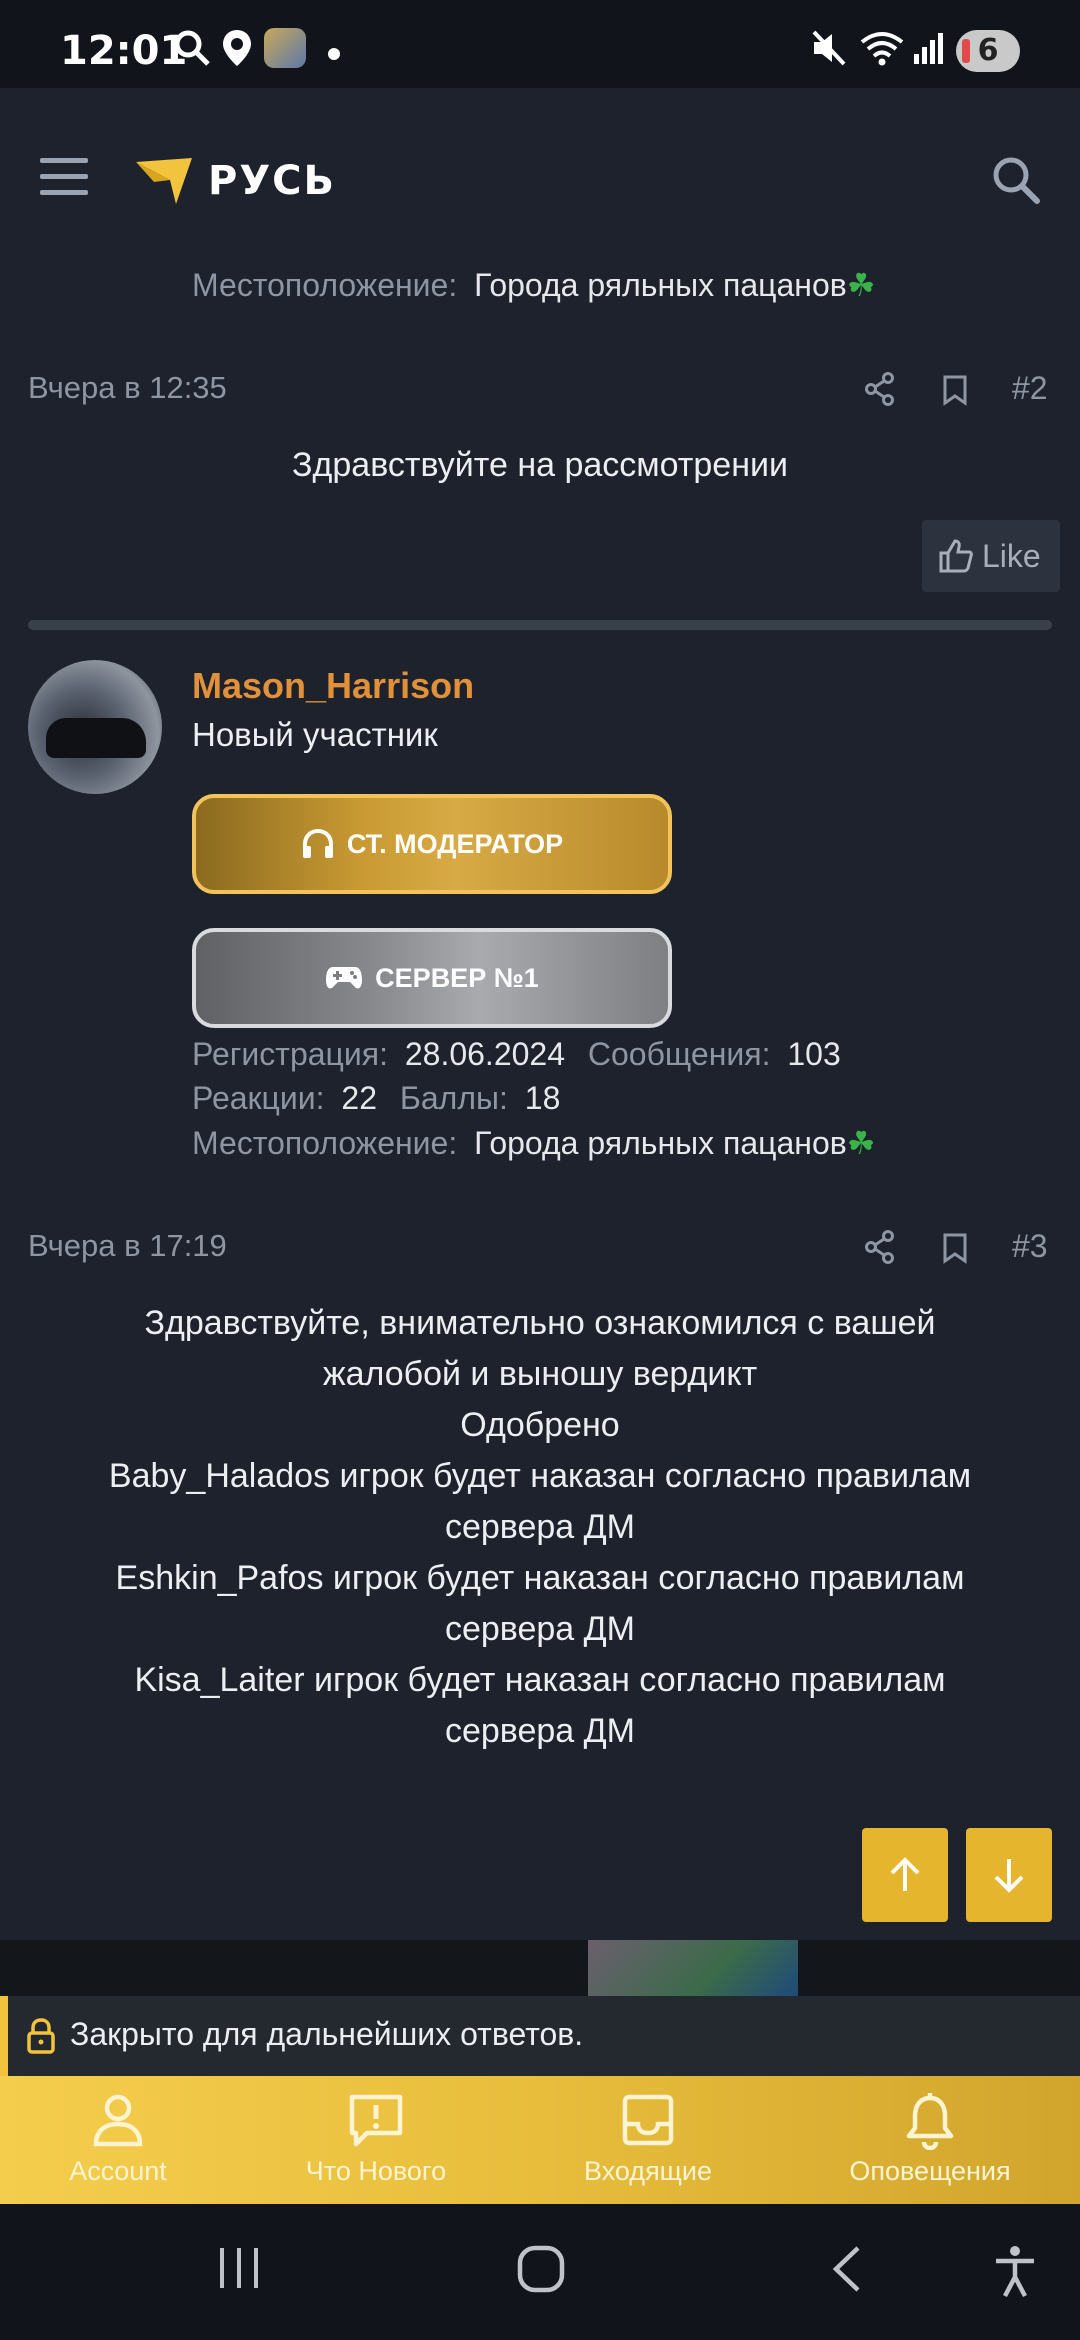 The width and height of the screenshot is (1080, 2340). What do you see at coordinates (1030, 388) in the screenshot?
I see `post-number: #2` at bounding box center [1030, 388].